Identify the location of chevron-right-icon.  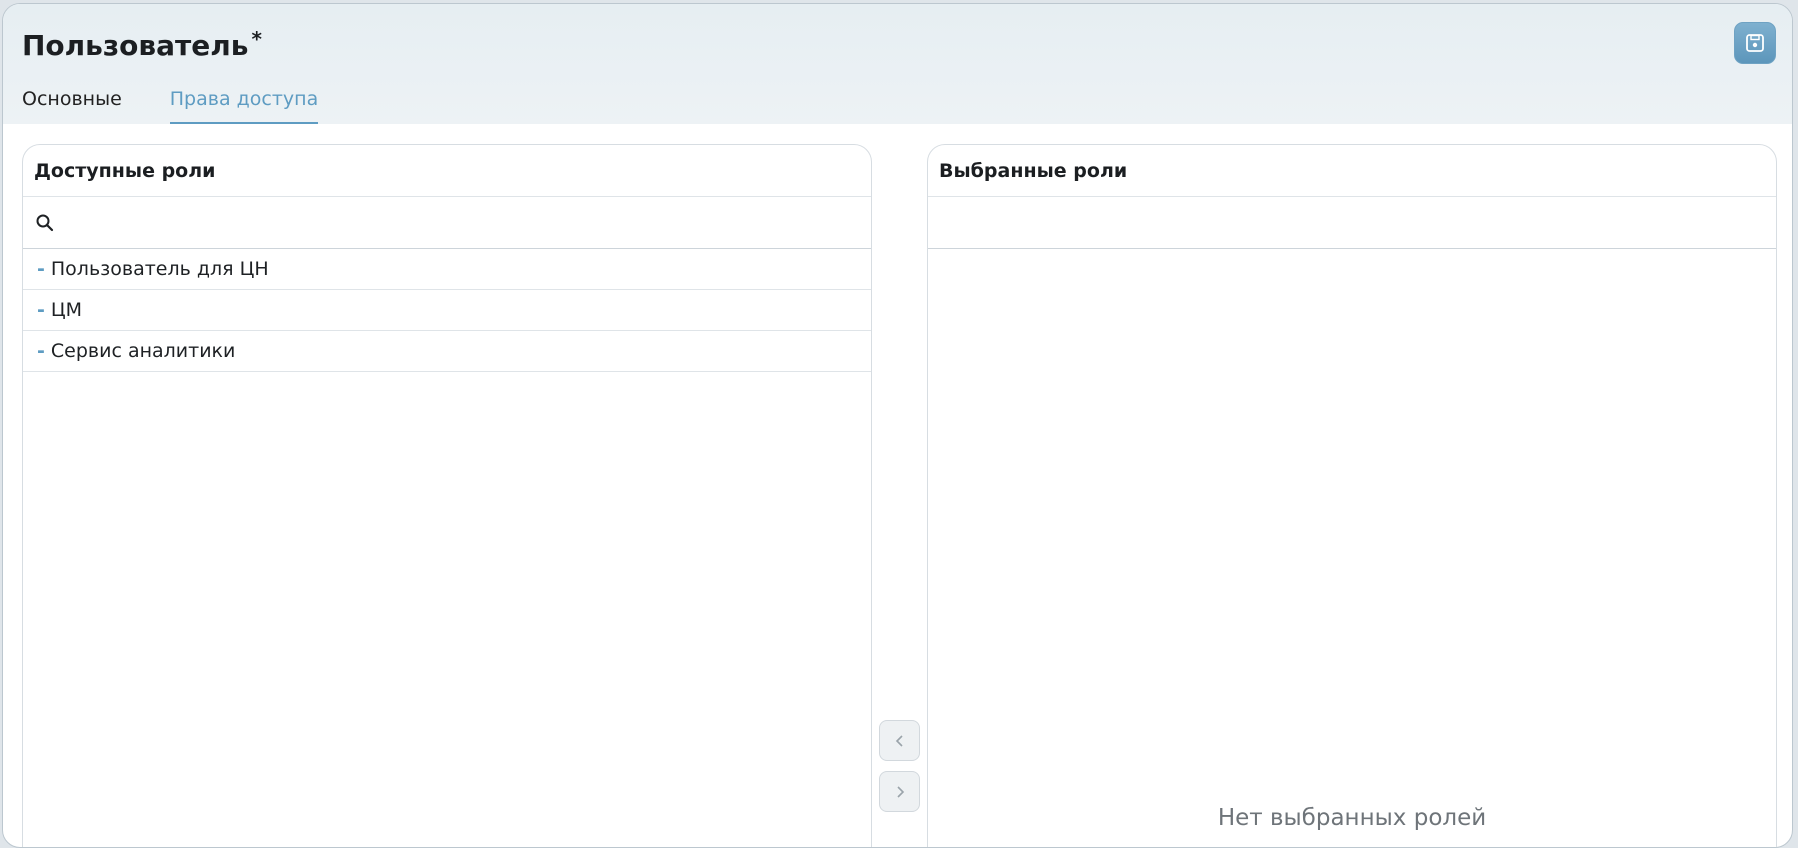
(900, 791).